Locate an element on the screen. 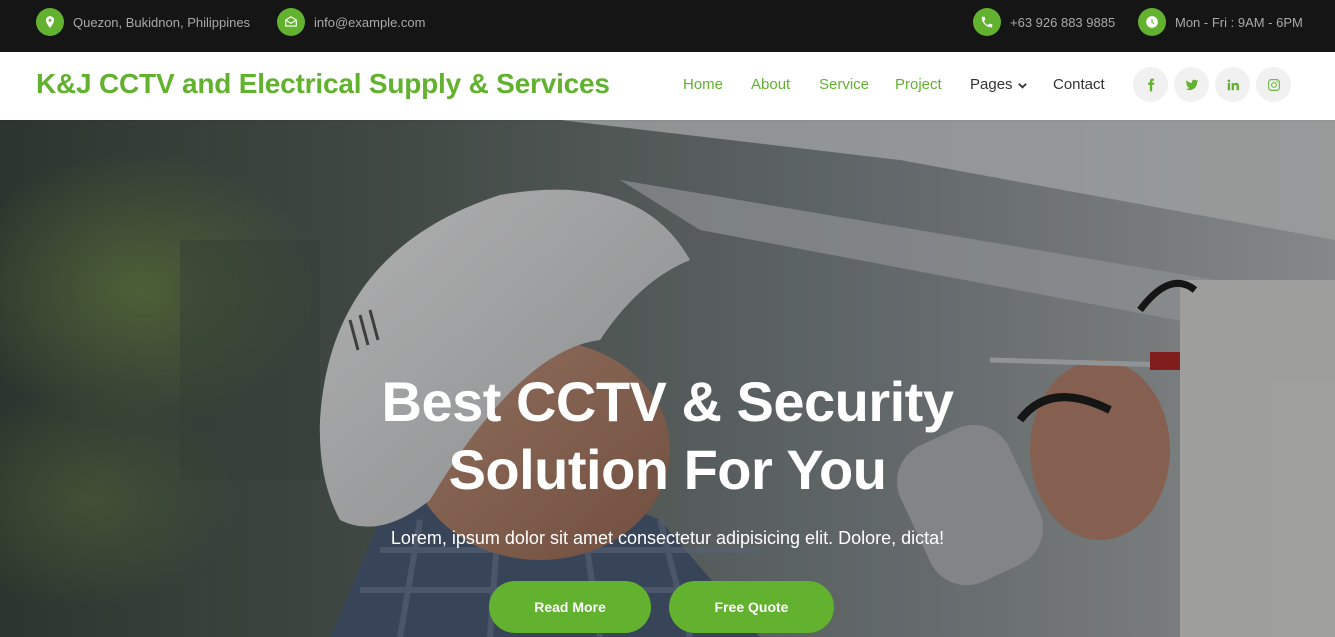  chevron-down-icon is located at coordinates (1022, 85).